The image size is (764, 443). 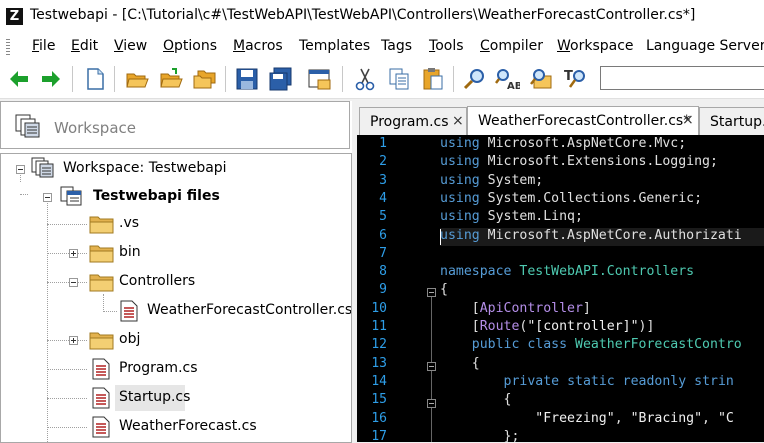 I want to click on menu-accelerator: W, so click(x=564, y=46).